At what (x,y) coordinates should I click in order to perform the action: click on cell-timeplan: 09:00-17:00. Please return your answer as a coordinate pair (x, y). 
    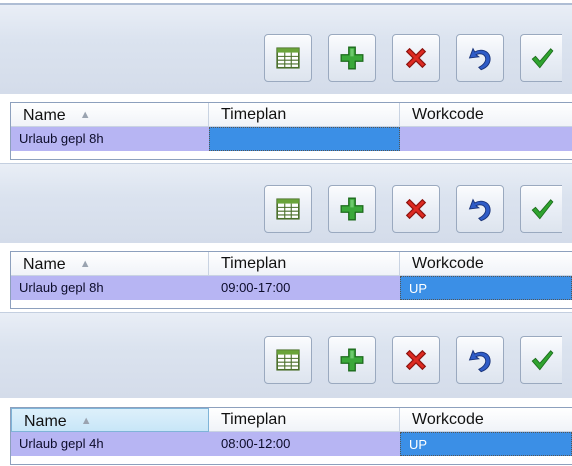
    Looking at the image, I should click on (304, 288).